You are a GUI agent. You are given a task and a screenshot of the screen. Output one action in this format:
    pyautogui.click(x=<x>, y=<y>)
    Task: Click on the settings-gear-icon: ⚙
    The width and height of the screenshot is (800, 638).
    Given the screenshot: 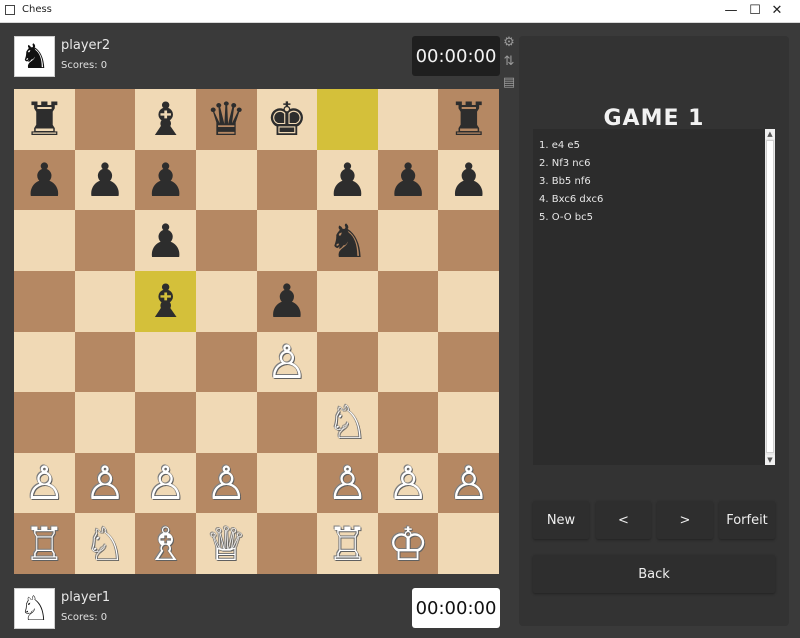 What is the action you would take?
    pyautogui.click(x=509, y=43)
    